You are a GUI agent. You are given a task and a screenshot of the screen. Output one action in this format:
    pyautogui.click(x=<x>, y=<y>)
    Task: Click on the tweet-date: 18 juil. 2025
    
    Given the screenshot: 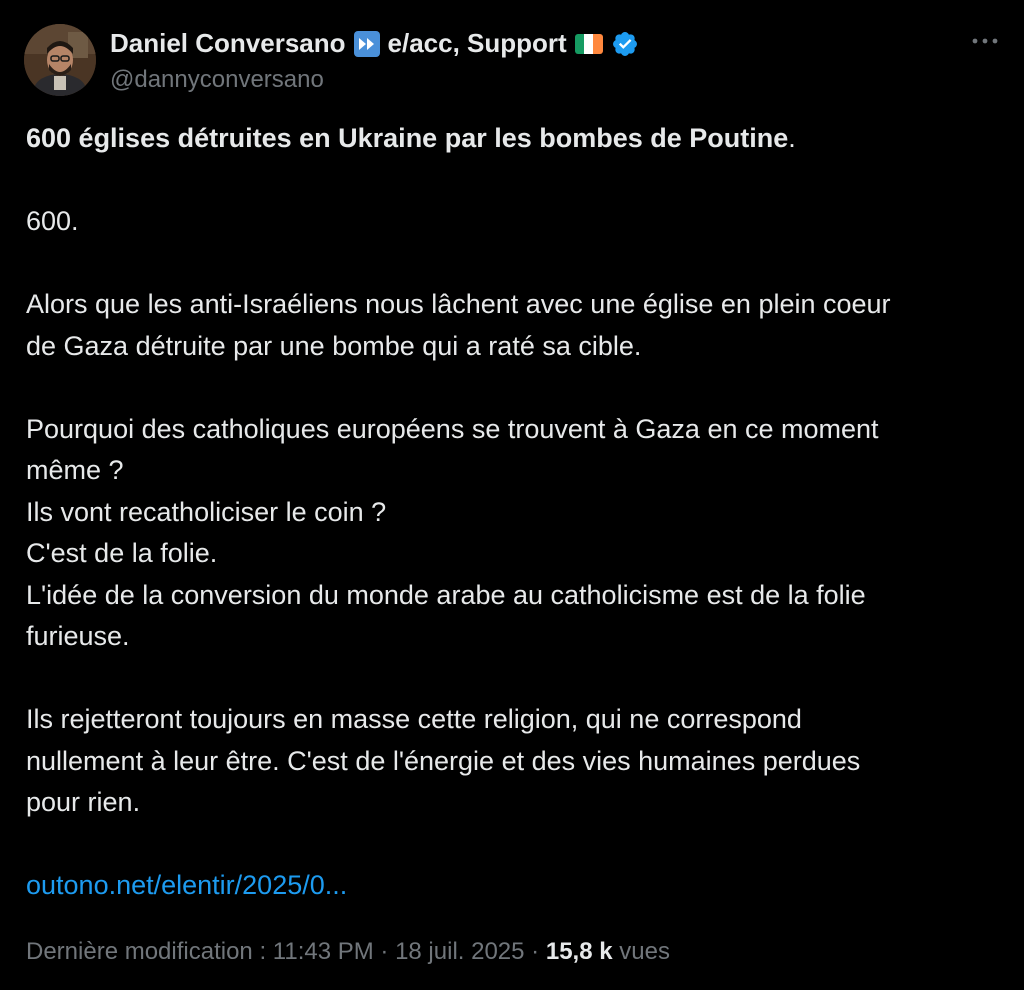 What is the action you would take?
    pyautogui.click(x=459, y=951)
    